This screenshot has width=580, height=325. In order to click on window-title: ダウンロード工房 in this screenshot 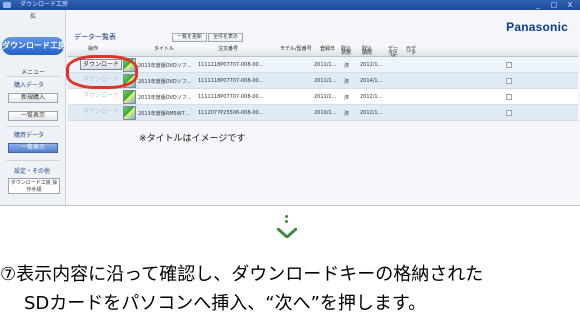, I will do `click(44, 4)`.